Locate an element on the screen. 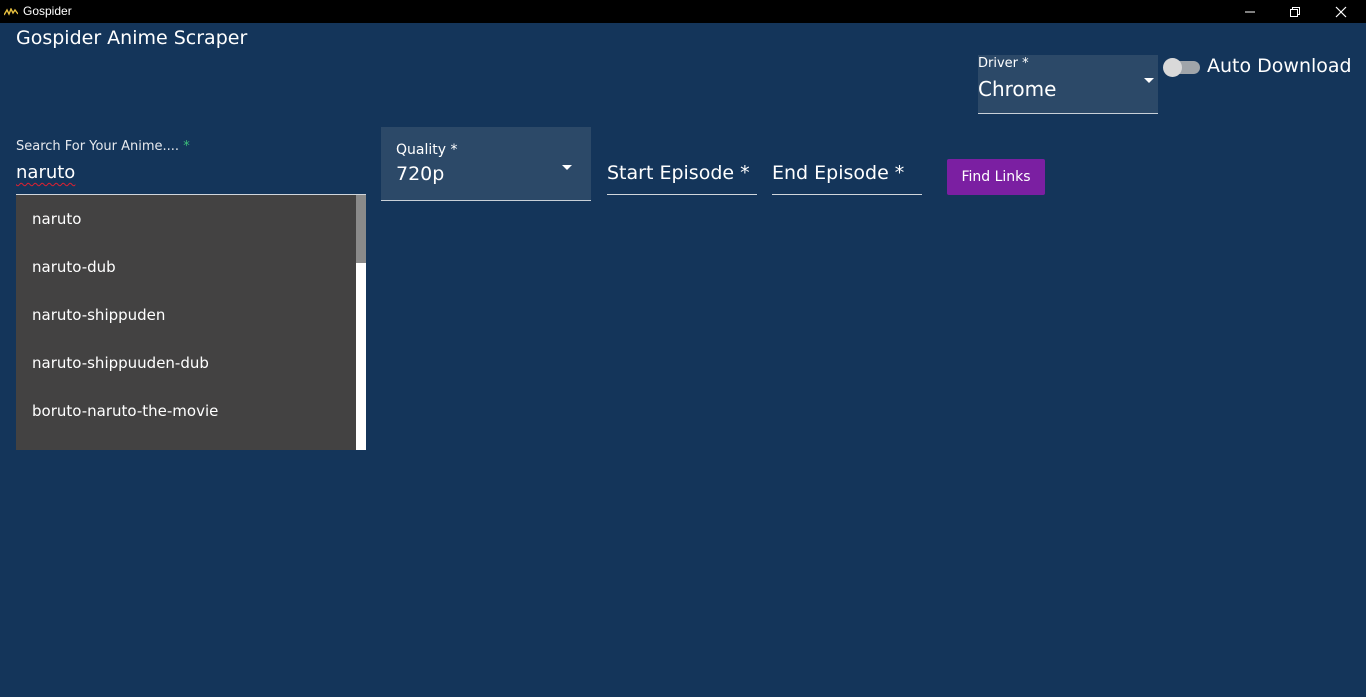 This screenshot has width=1366, height=697. start-episode-input: Start Episode * is located at coordinates (682, 178).